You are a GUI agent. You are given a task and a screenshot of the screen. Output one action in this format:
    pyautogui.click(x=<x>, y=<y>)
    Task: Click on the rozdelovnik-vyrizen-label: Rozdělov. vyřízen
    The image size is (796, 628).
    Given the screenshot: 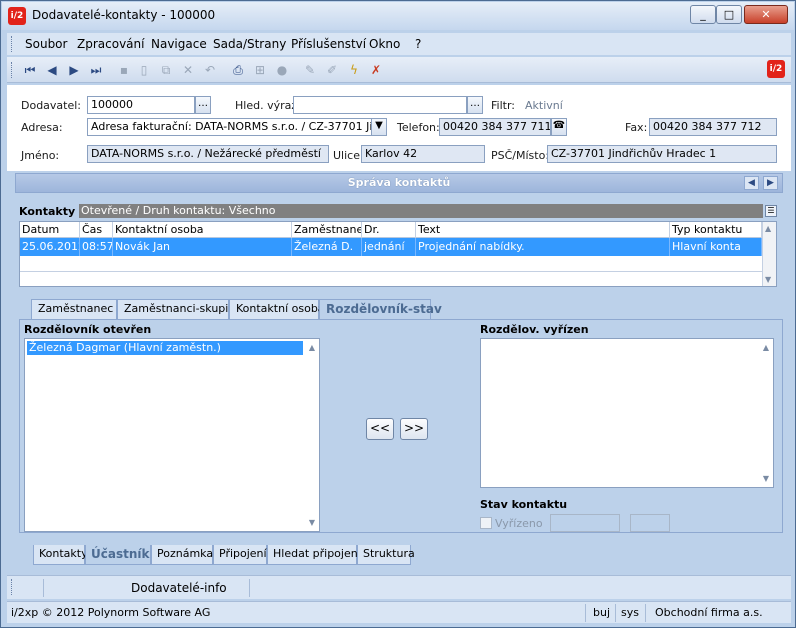 What is the action you would take?
    pyautogui.click(x=534, y=329)
    